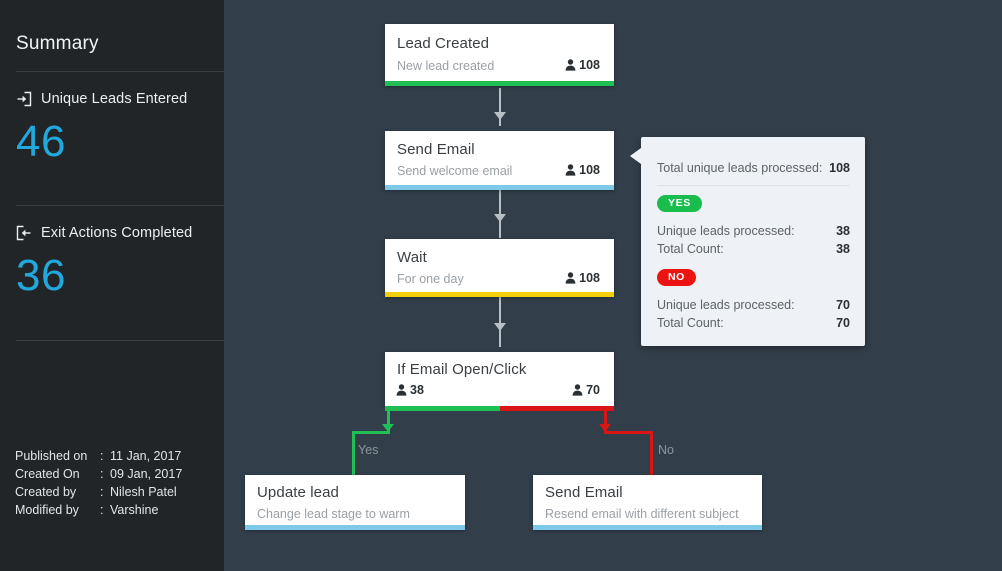 This screenshot has width=1002, height=571. Describe the element at coordinates (455, 171) in the screenshot. I see `node-subtitle: Send welcome email` at that location.